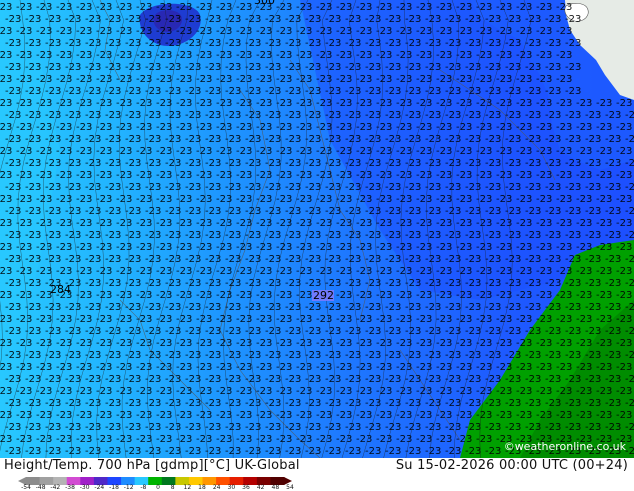 Image resolution: width=634 pixels, height=491 pixels. Describe the element at coordinates (216, 487) in the screenshot. I see `colorbar-tick-label: 24` at that location.